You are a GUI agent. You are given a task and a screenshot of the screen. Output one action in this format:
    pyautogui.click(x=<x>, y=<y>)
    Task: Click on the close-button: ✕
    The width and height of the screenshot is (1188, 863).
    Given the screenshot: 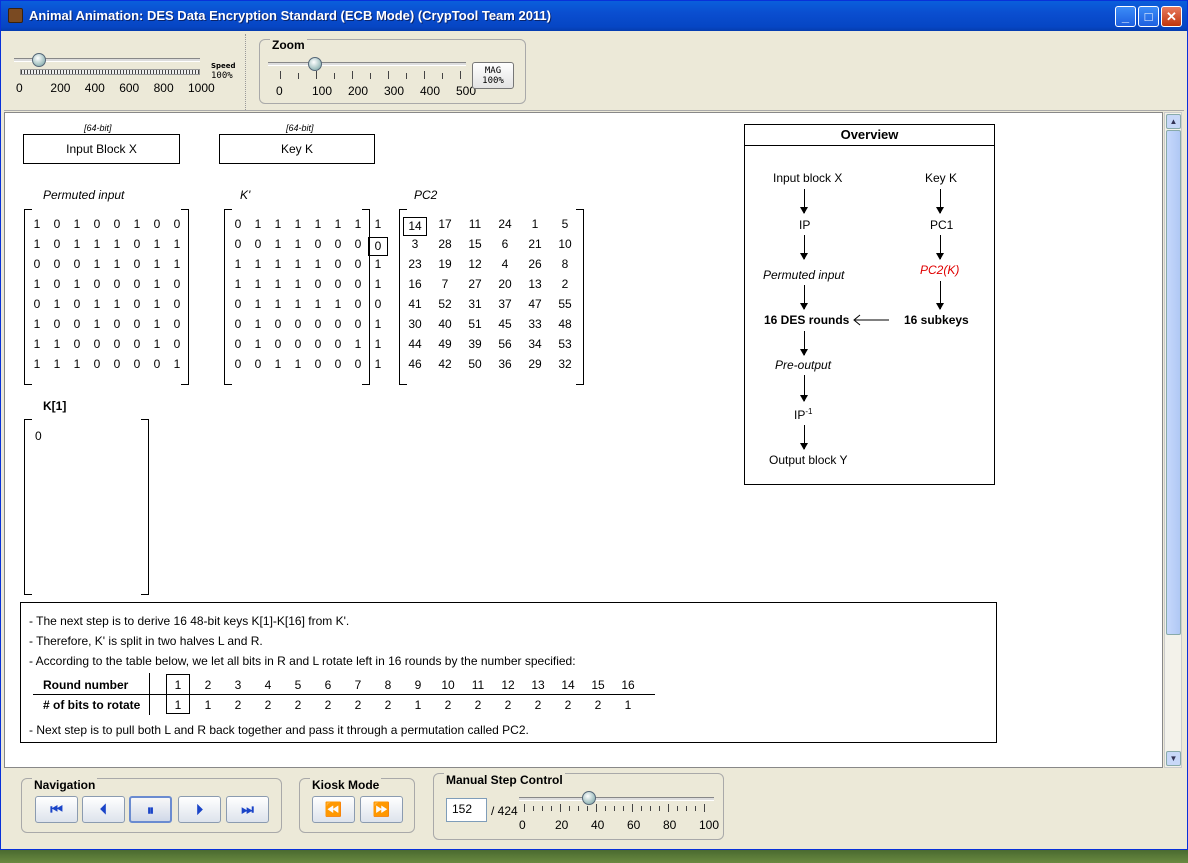 What is the action you would take?
    pyautogui.click(x=1171, y=16)
    